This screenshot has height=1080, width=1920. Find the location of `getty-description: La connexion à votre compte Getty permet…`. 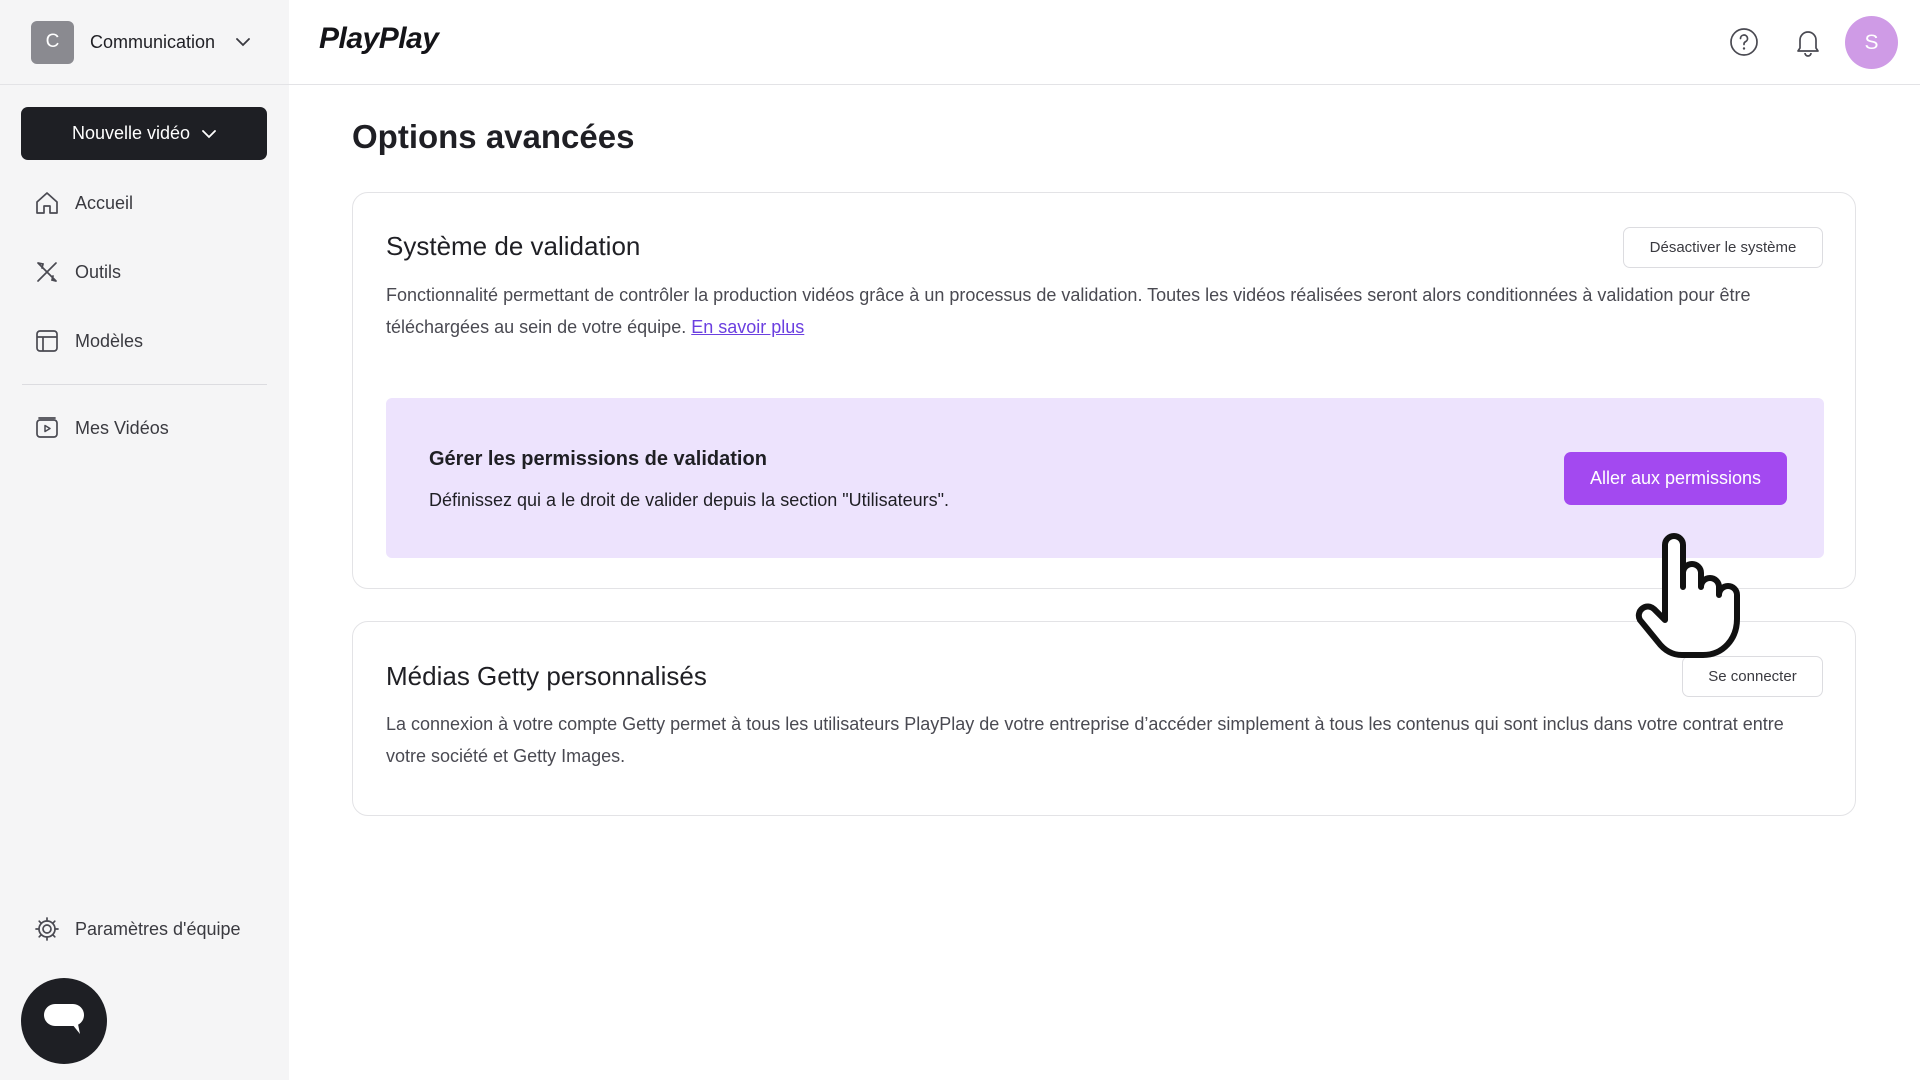

getty-description: La connexion à votre compte Getty permet… is located at coordinates (1085, 740).